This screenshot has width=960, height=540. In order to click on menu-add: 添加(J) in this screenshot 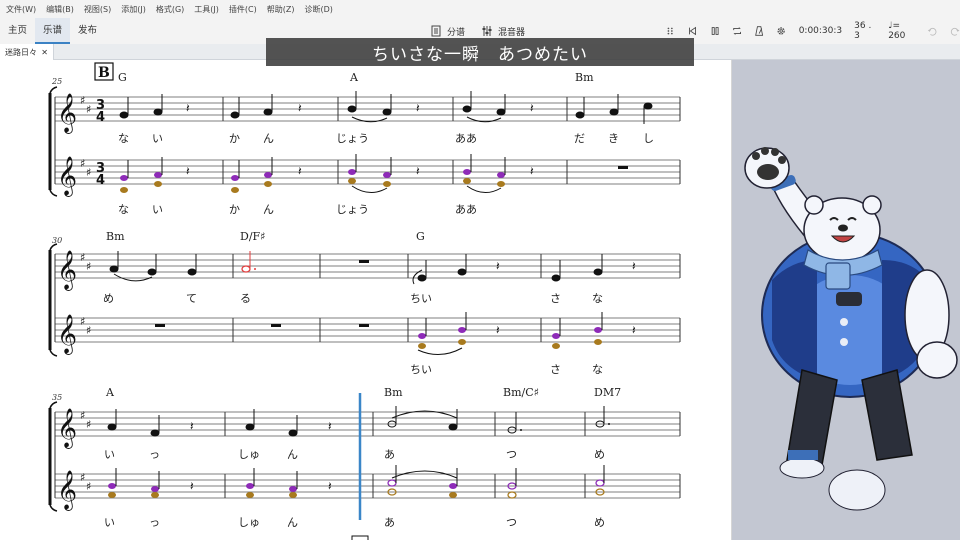, I will do `click(133, 9)`.